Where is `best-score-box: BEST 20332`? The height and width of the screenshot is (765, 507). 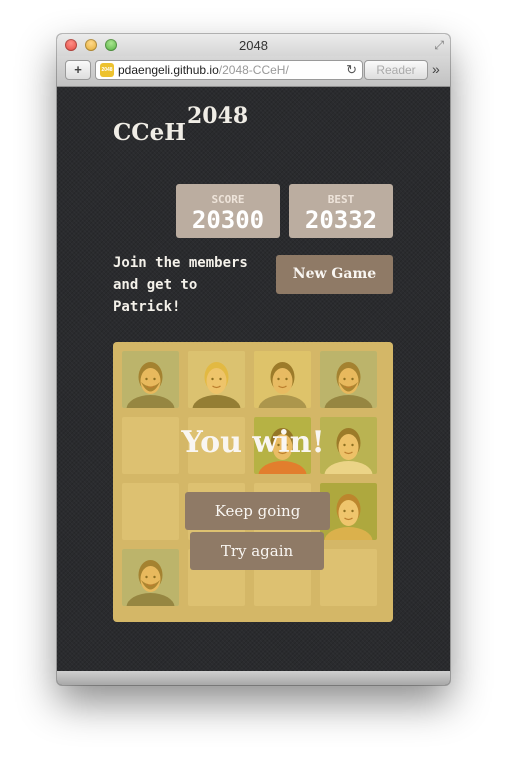 best-score-box: BEST 20332 is located at coordinates (341, 211).